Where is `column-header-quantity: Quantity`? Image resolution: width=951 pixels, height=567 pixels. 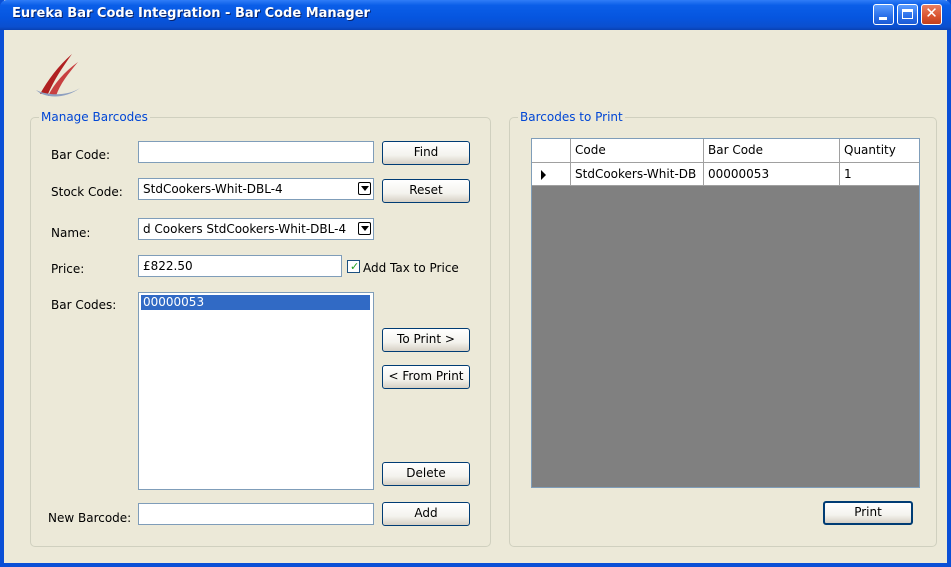 column-header-quantity: Quantity is located at coordinates (879, 151).